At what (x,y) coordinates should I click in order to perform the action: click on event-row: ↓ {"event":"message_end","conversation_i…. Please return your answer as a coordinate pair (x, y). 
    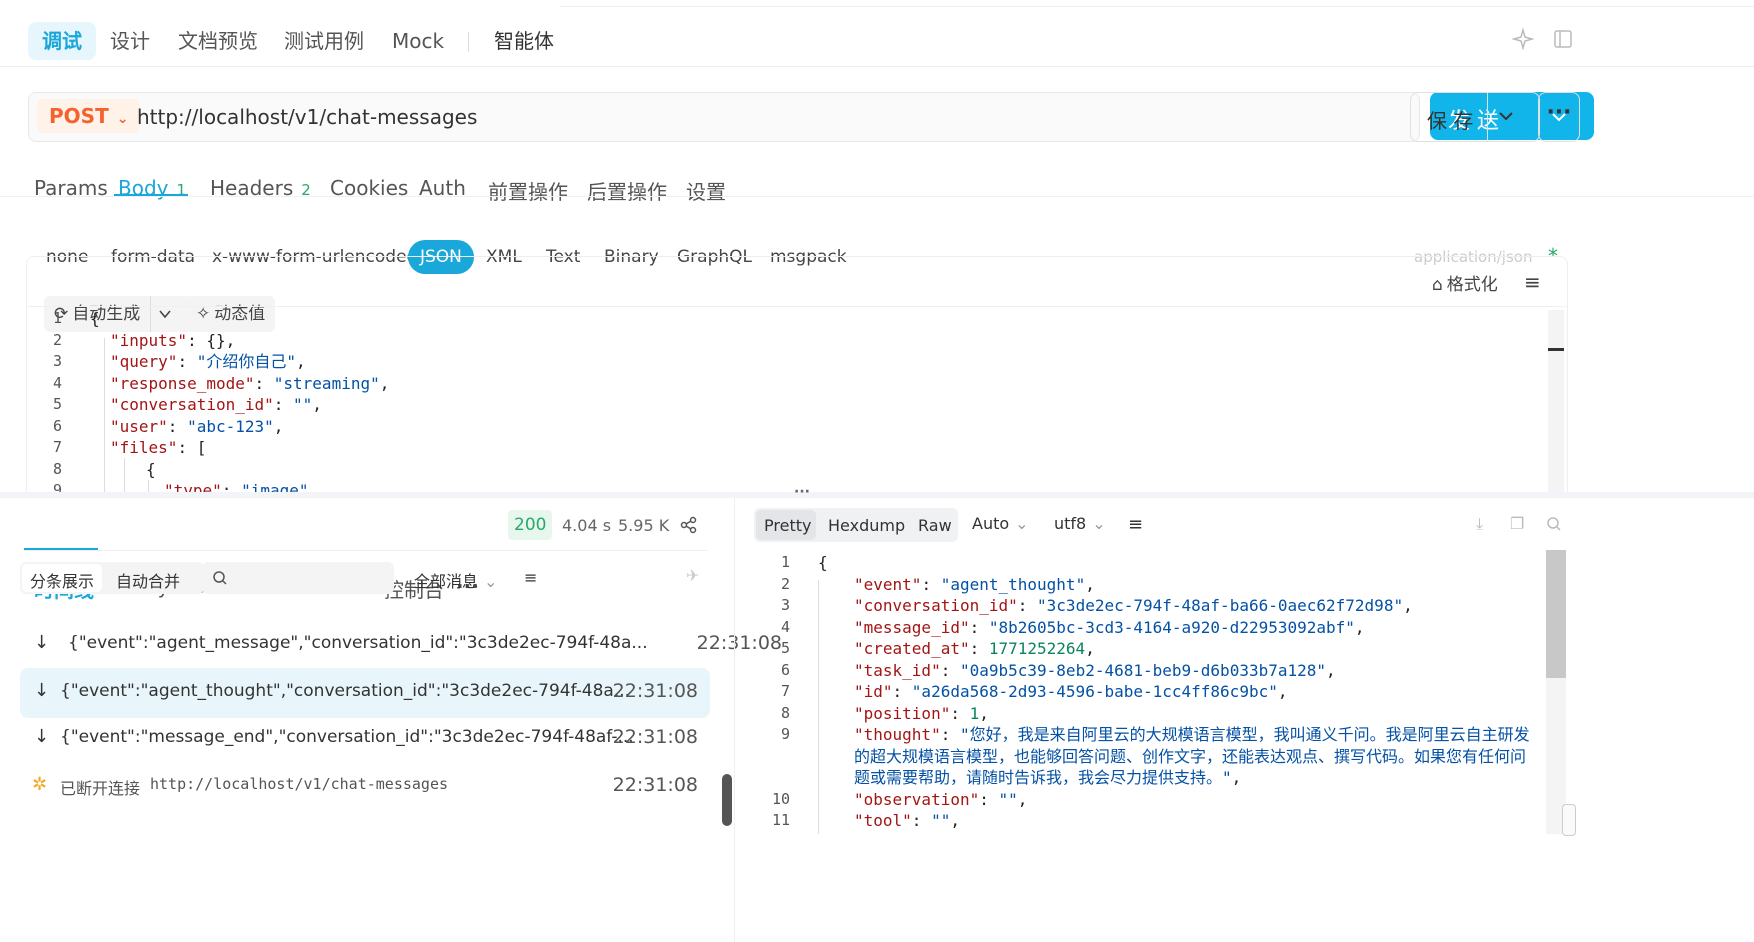
    Looking at the image, I should click on (365, 739).